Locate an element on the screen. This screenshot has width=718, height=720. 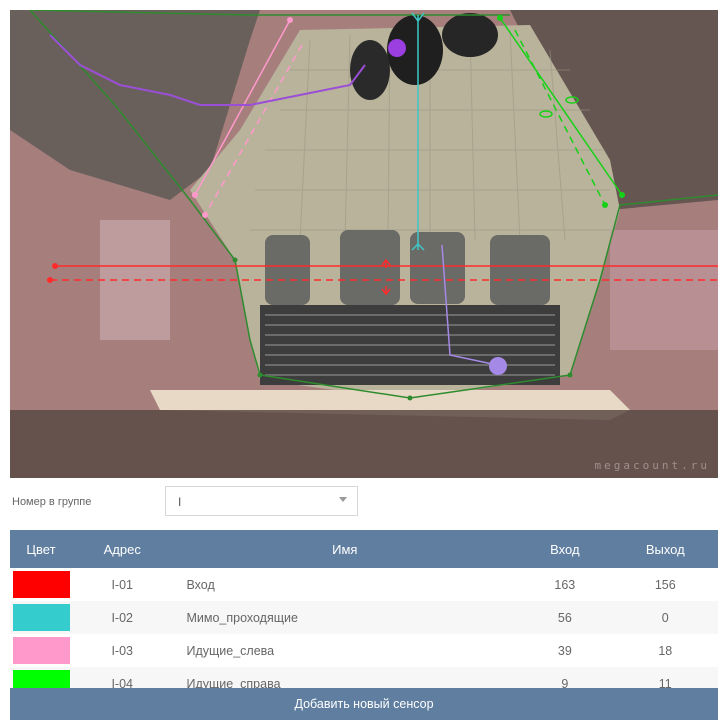
name-cell: Мимо_проходящие is located at coordinates (345, 617).